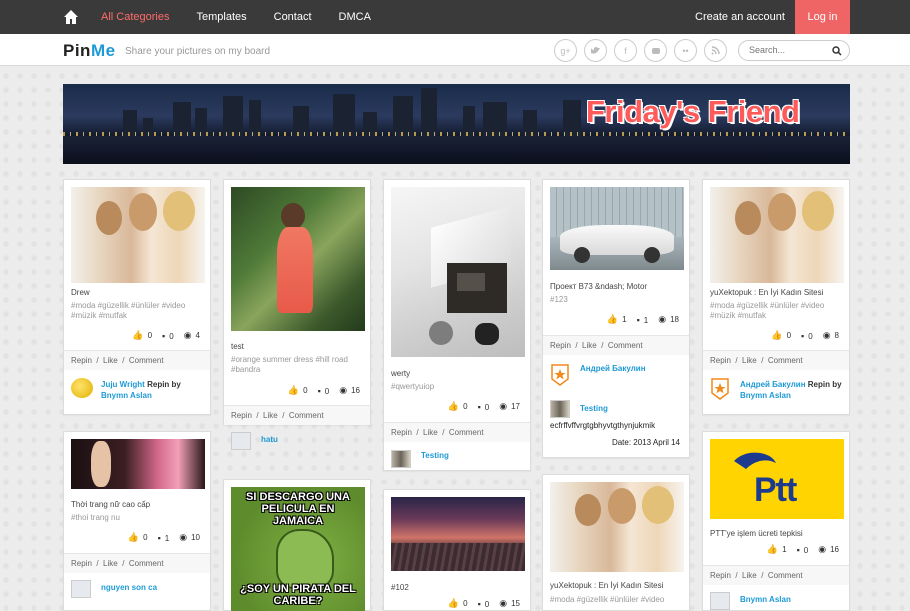 The width and height of the screenshot is (910, 611). What do you see at coordinates (603, 425) in the screenshot?
I see `pin-note: ecfrffvffvrgtgbhyvtgthynjukmik` at bounding box center [603, 425].